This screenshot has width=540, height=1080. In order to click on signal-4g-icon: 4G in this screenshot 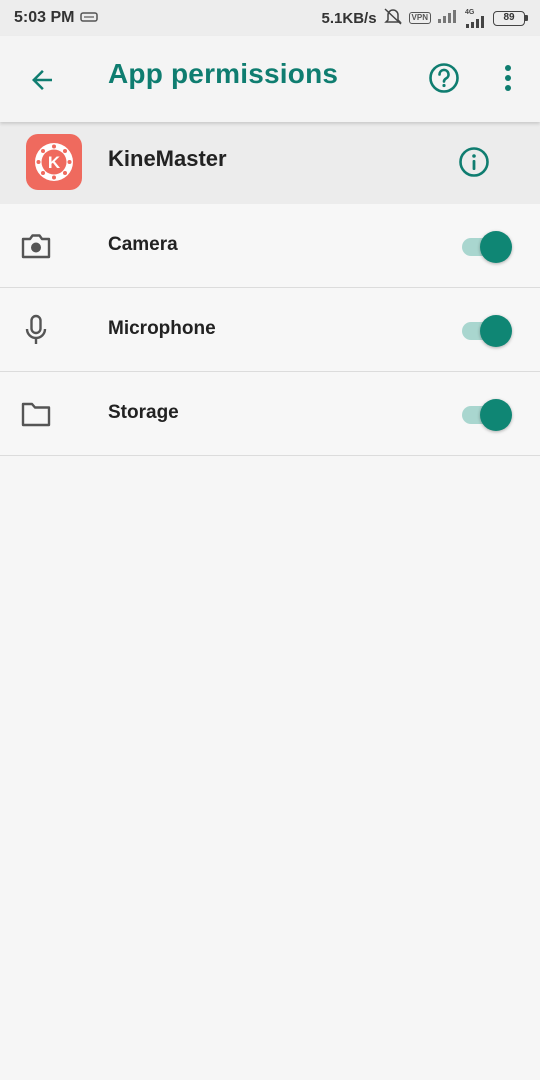, I will do `click(476, 18)`.